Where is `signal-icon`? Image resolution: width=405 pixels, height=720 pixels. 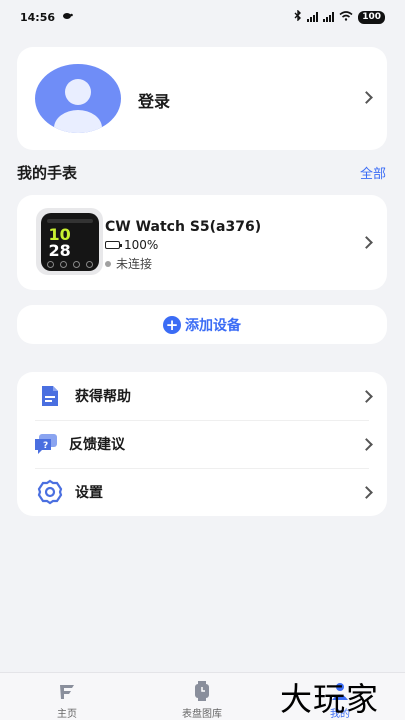 signal-icon is located at coordinates (313, 17).